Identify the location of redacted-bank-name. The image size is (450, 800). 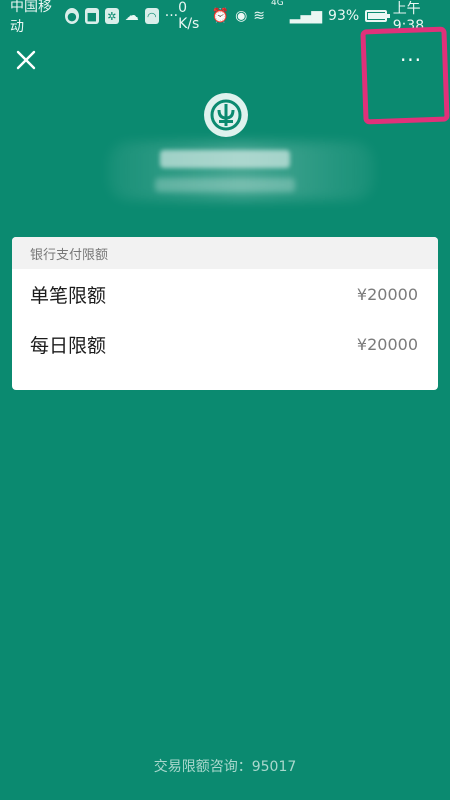
(225, 159).